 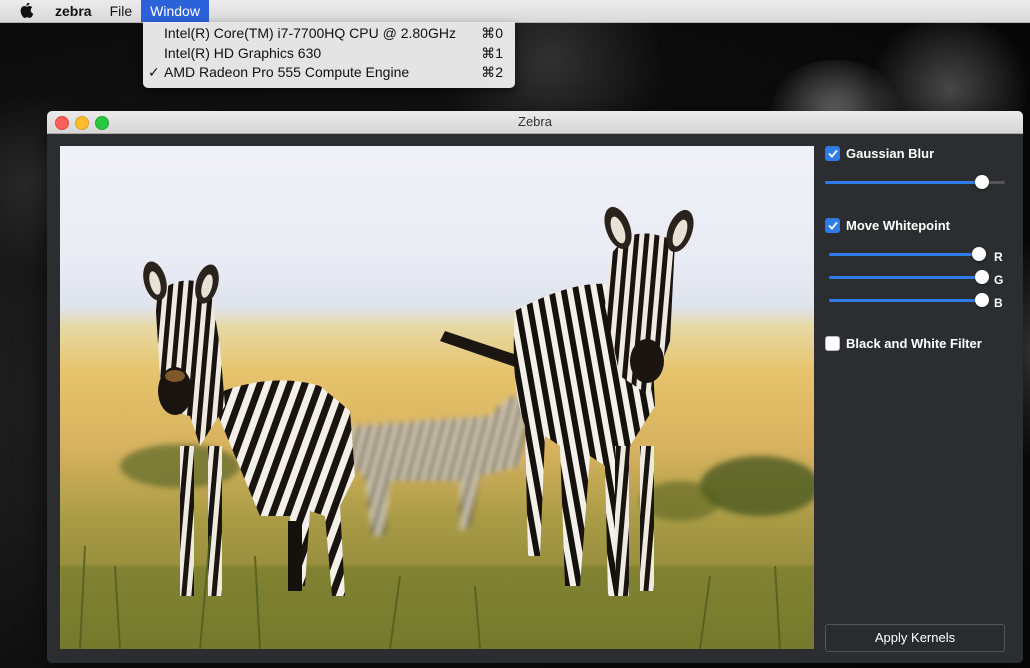 I want to click on bw-filter-checkbox-row: Black and White Filter, so click(x=903, y=343).